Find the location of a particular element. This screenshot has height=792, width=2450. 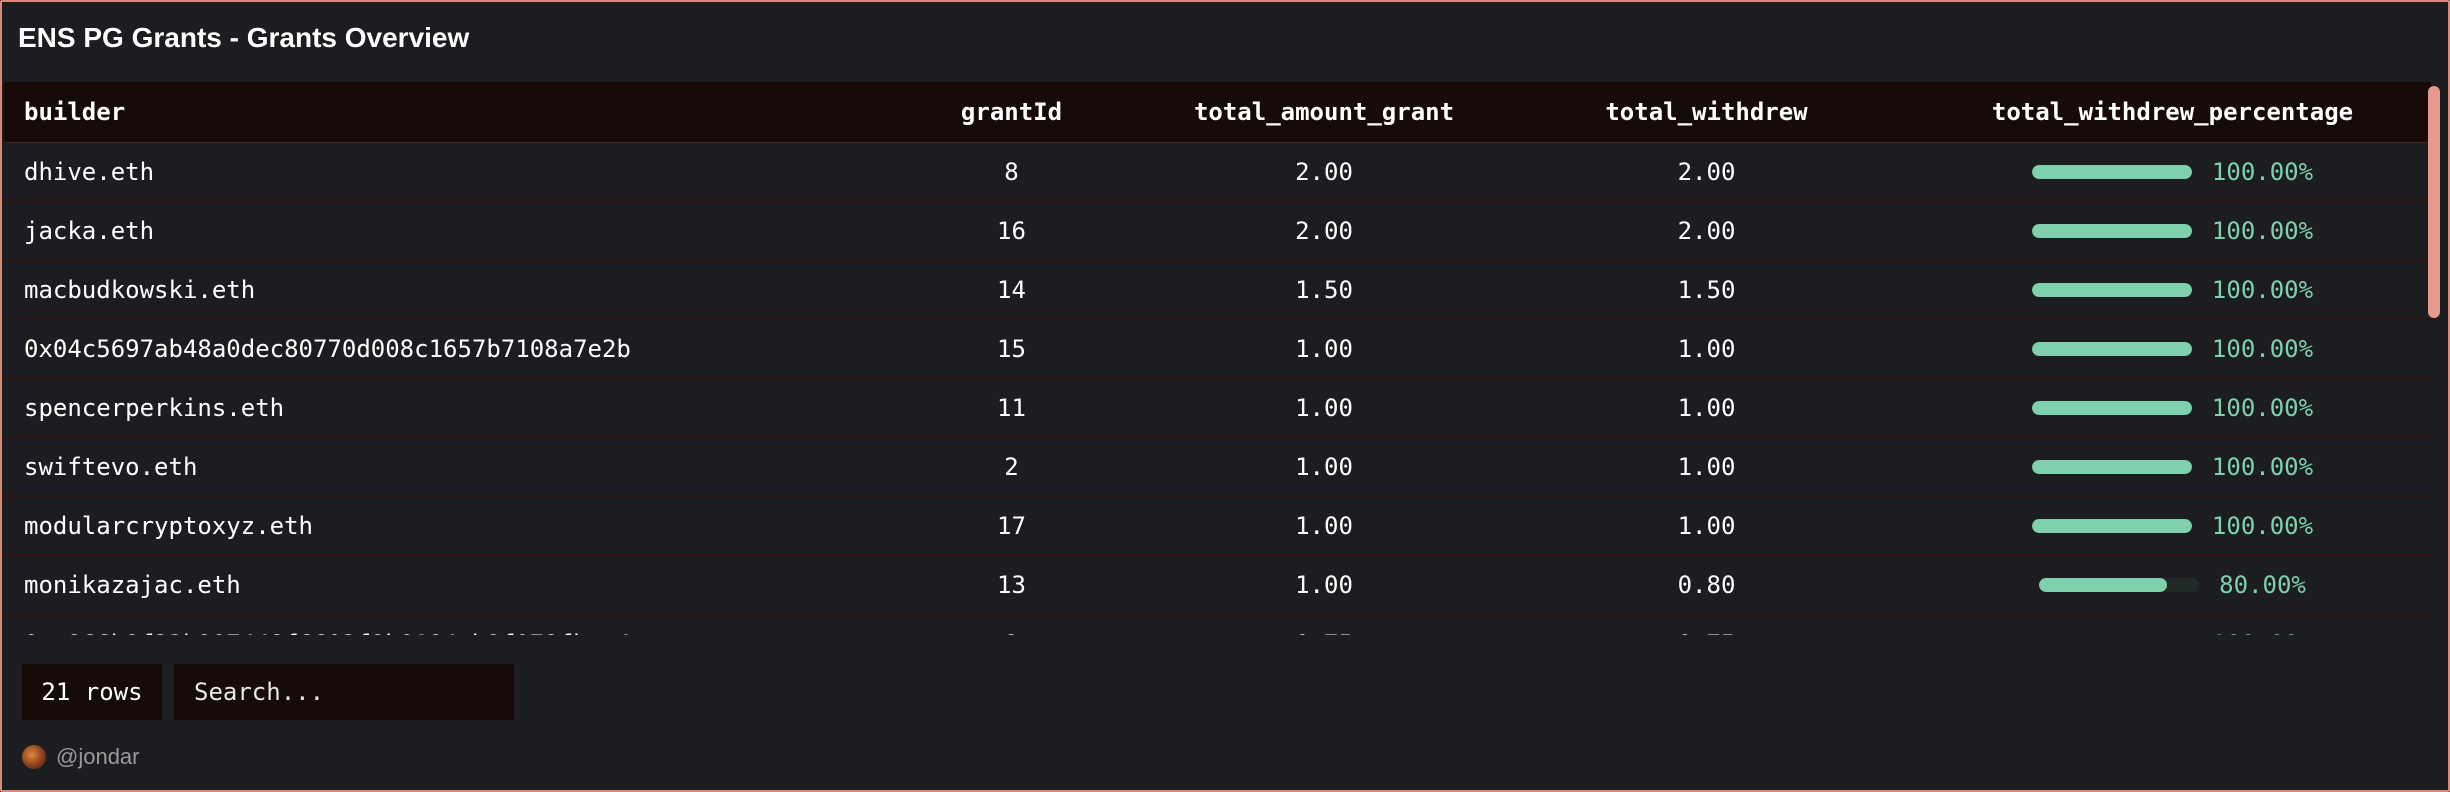

table-row: macbudkowski.eth 14 1.50 1.50 100.00% is located at coordinates (1217, 290).